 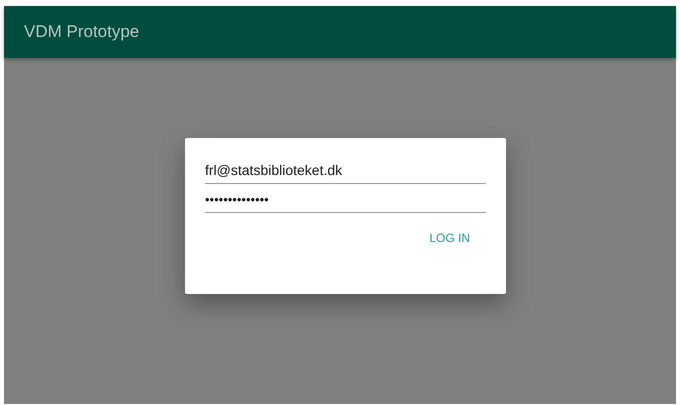 What do you see at coordinates (345, 200) in the screenshot?
I see `password-field: ••••••••••••••` at bounding box center [345, 200].